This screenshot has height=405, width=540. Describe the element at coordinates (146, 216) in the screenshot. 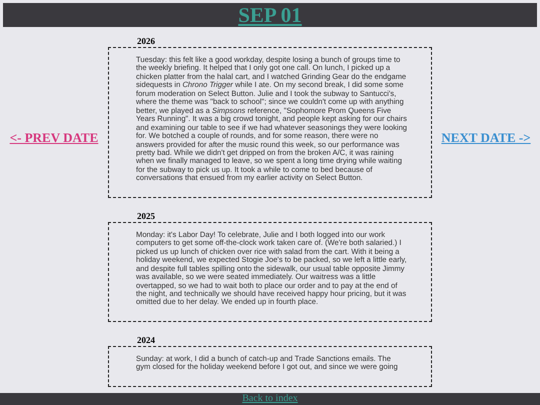

I see `year-heading: 2025` at that location.